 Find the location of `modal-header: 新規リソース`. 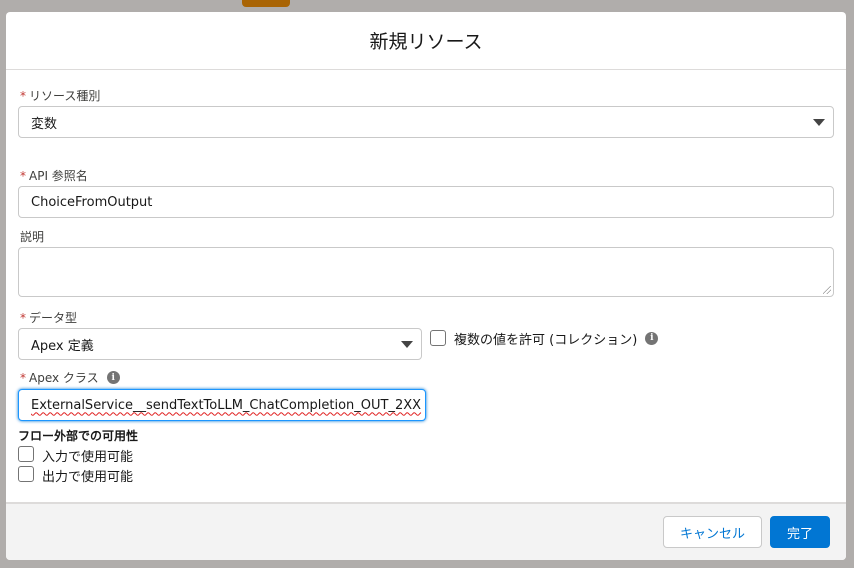

modal-header: 新規リソース is located at coordinates (426, 41).